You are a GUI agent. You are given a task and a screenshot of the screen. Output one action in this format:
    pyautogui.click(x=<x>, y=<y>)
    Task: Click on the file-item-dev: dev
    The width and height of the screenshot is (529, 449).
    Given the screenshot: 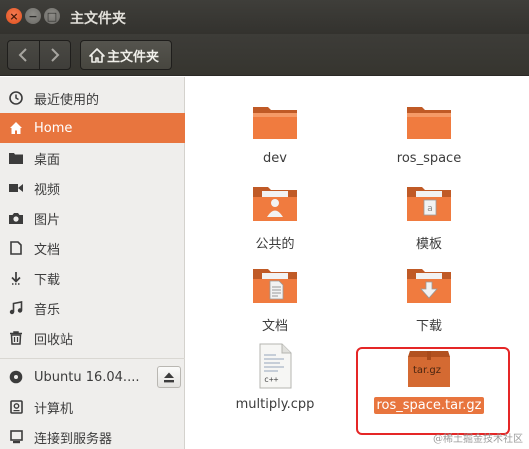 What is the action you would take?
    pyautogui.click(x=275, y=130)
    